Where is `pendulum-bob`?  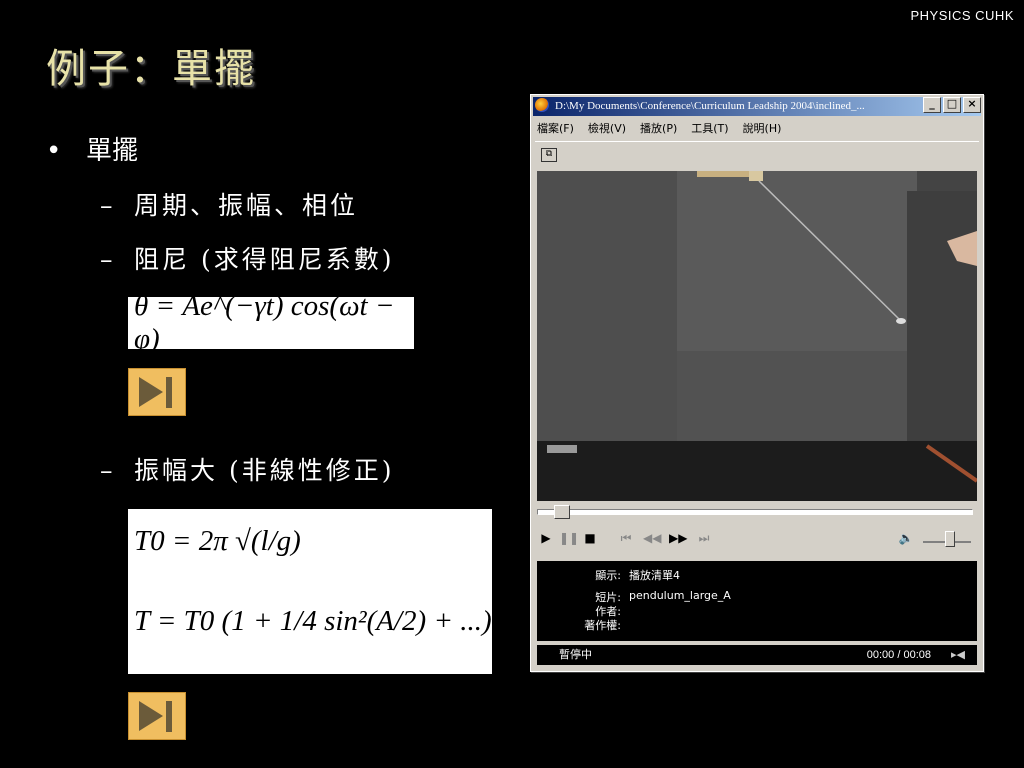 pendulum-bob is located at coordinates (901, 321).